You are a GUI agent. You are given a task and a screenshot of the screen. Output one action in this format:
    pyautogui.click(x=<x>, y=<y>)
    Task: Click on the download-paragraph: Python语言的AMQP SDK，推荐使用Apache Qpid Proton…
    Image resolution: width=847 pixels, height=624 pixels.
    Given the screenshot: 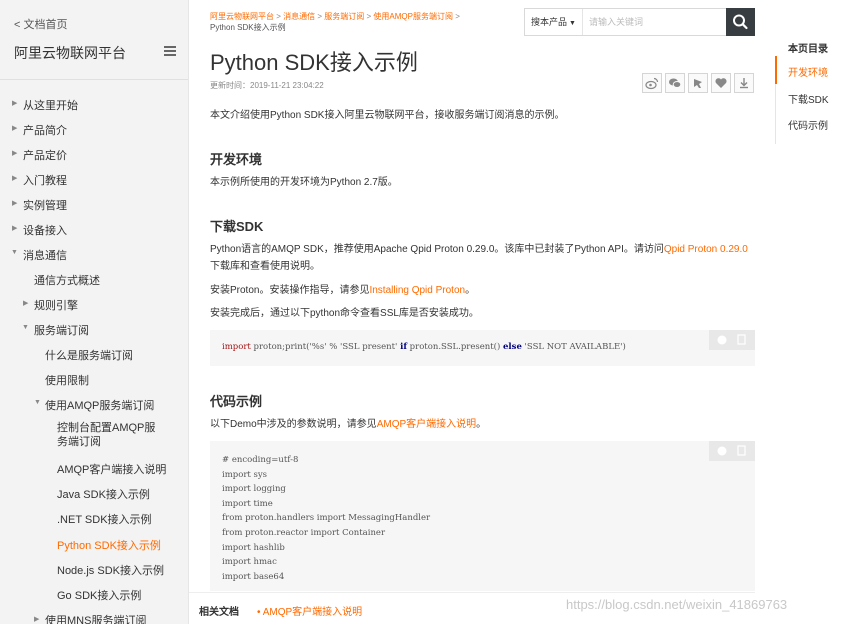 What is the action you would take?
    pyautogui.click(x=482, y=258)
    